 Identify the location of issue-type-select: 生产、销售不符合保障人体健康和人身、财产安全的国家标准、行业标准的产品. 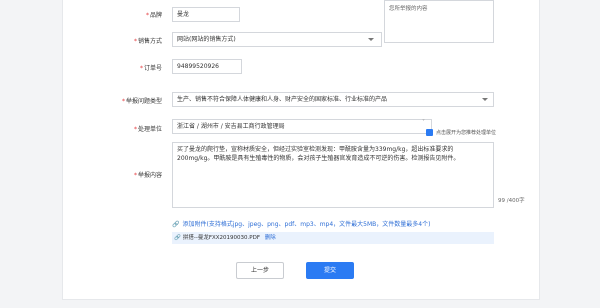
(333, 99).